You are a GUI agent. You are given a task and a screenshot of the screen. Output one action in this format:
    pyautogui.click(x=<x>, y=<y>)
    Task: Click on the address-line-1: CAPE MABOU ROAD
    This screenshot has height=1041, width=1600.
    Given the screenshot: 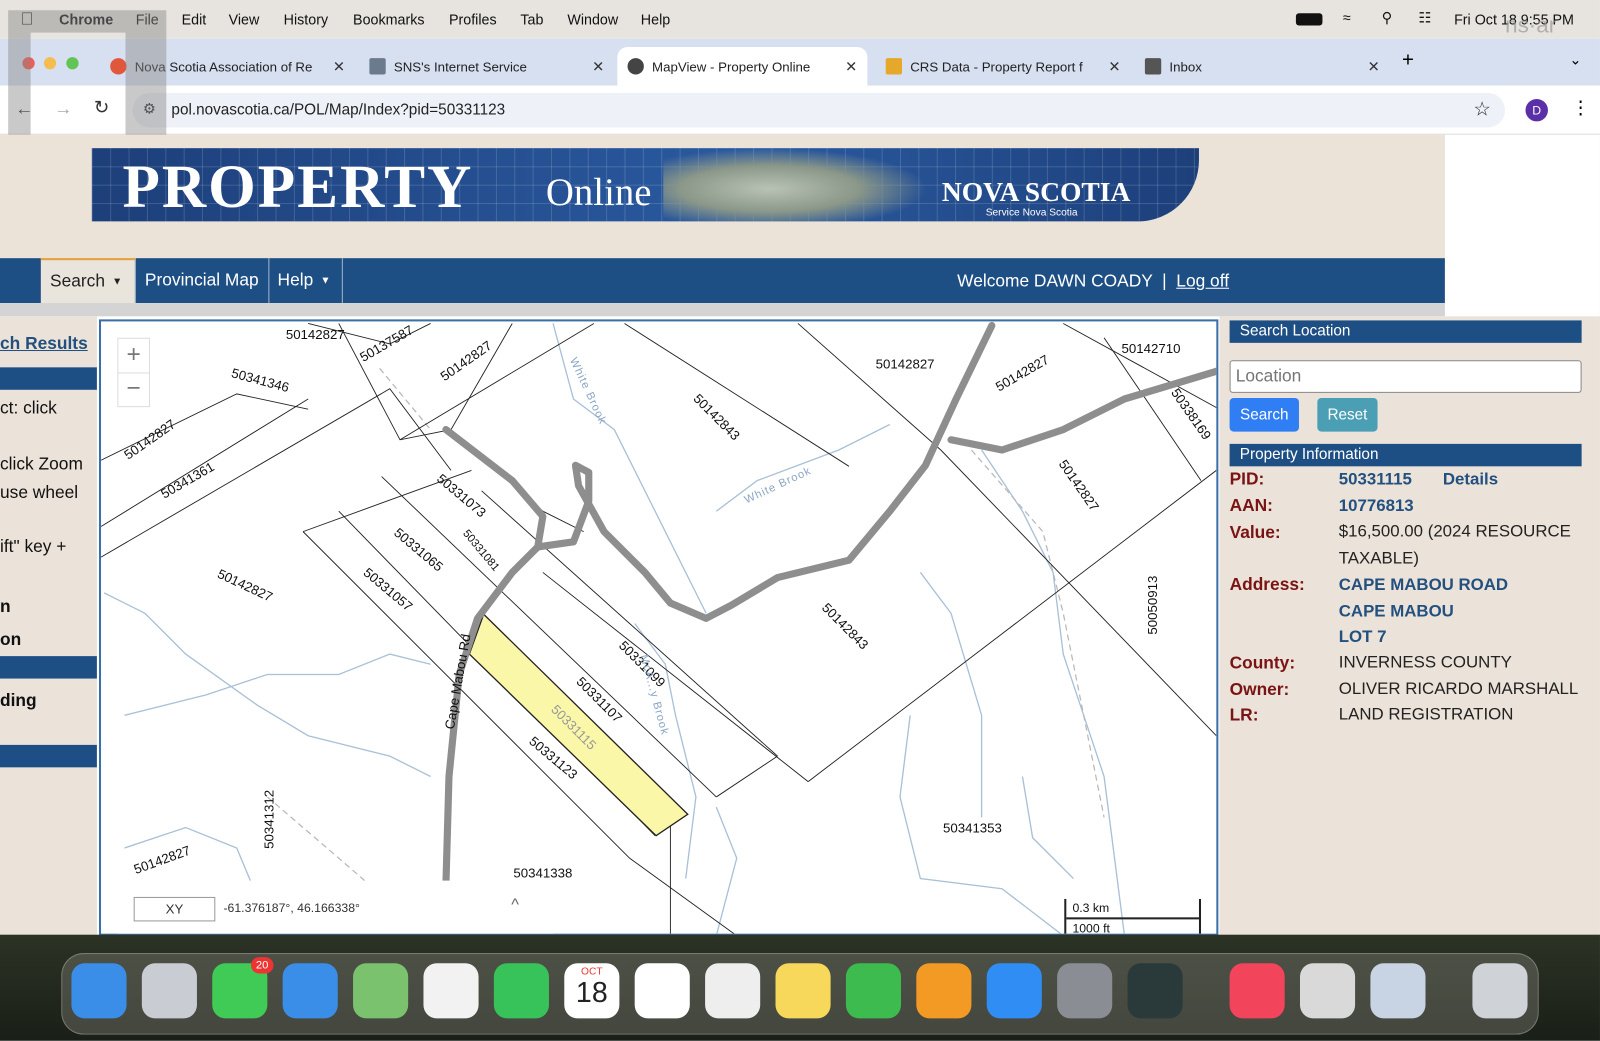 What is the action you would take?
    pyautogui.click(x=1423, y=584)
    